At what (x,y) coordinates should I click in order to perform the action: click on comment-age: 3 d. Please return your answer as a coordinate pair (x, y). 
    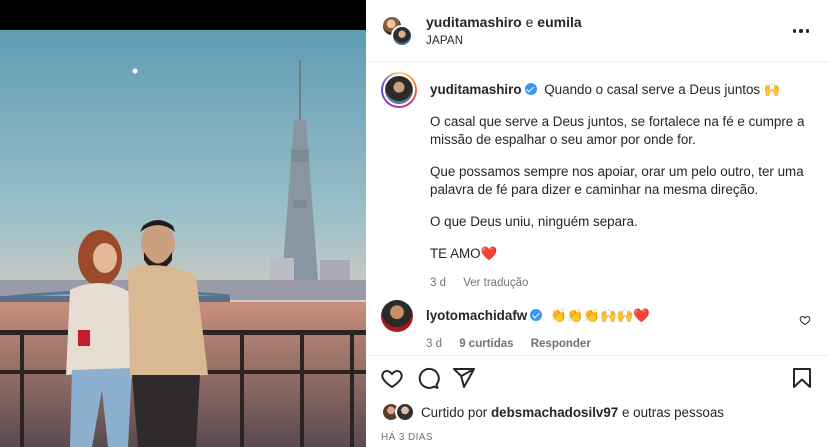
    Looking at the image, I should click on (434, 344).